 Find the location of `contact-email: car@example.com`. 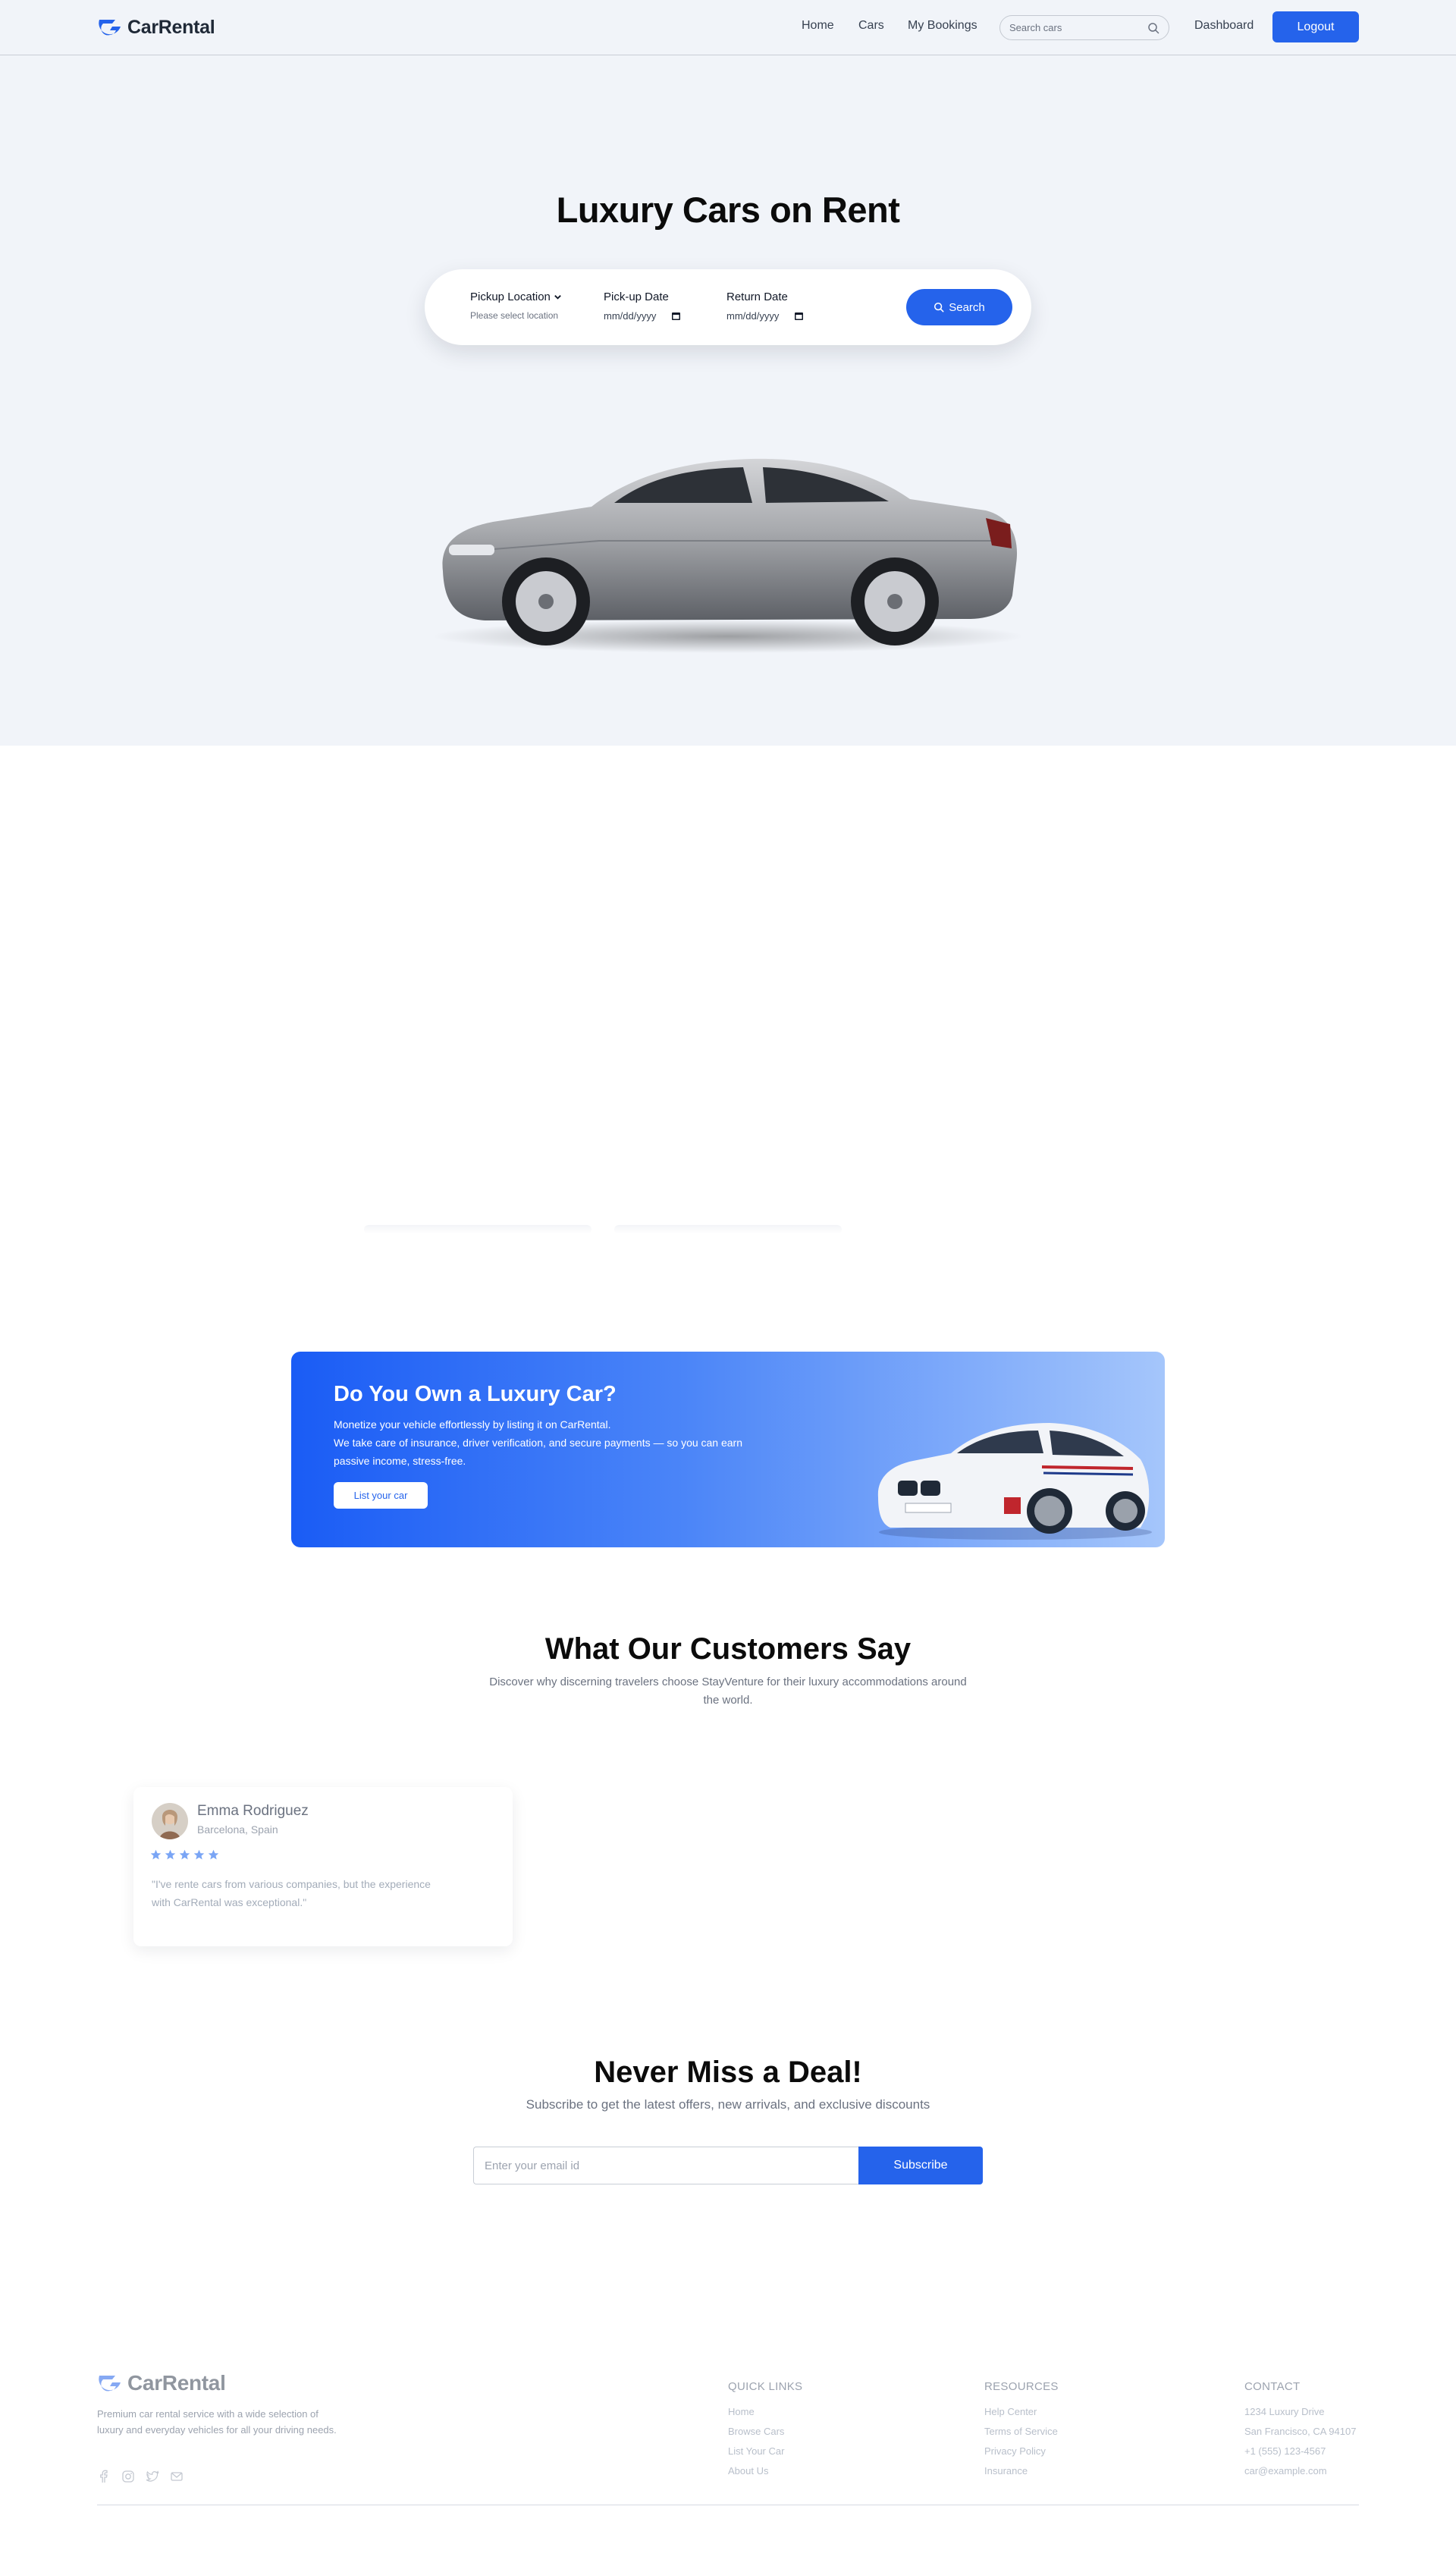

contact-email: car@example.com is located at coordinates (1300, 2471).